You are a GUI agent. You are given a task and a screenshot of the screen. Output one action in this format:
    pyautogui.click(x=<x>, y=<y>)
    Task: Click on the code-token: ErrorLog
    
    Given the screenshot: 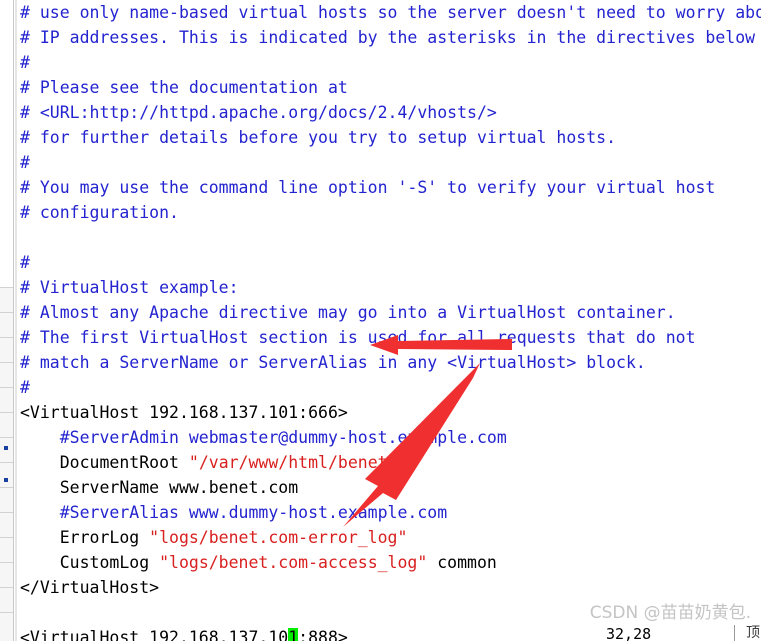 What is the action you would take?
    pyautogui.click(x=85, y=537)
    